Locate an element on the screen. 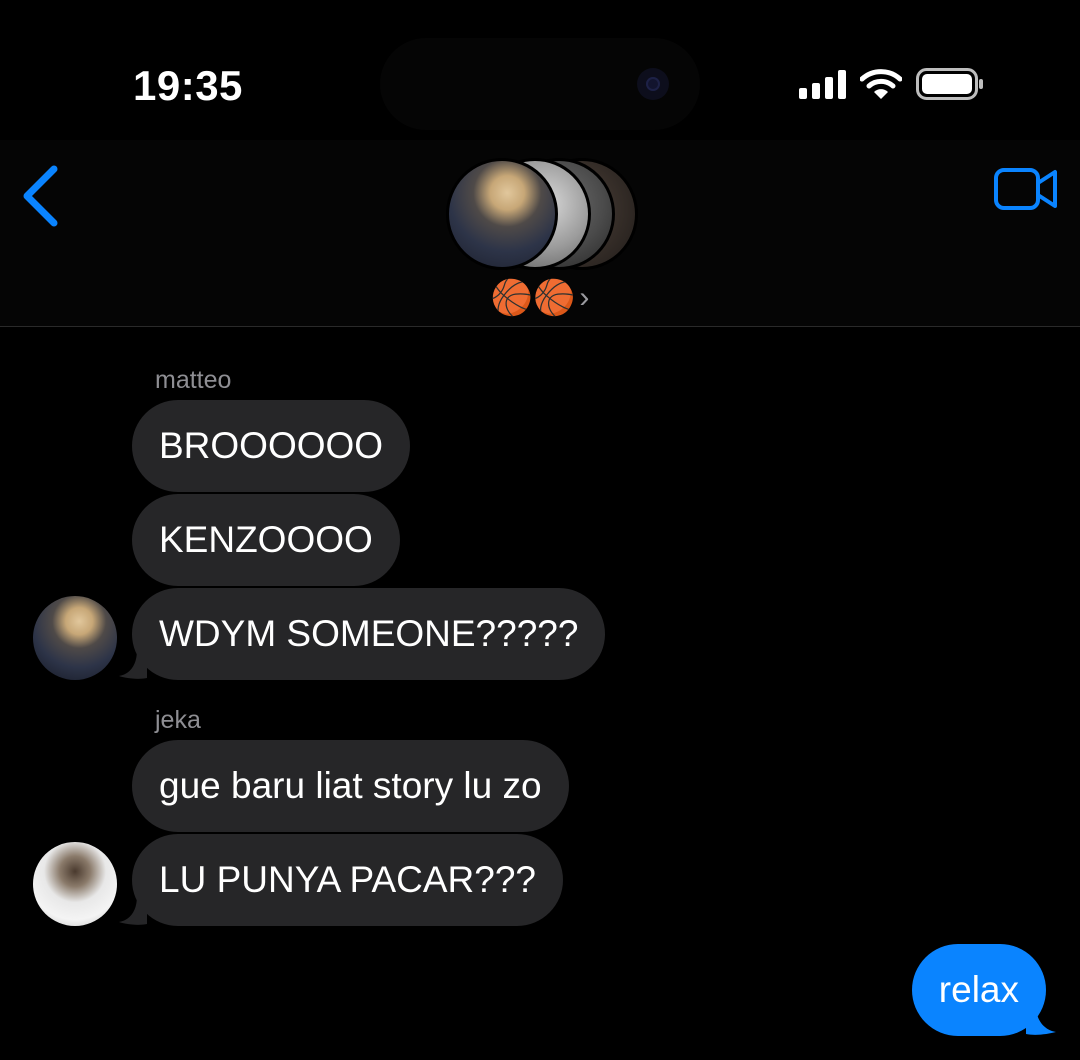 The height and width of the screenshot is (1060, 1080). avatar-jeka is located at coordinates (75, 884).